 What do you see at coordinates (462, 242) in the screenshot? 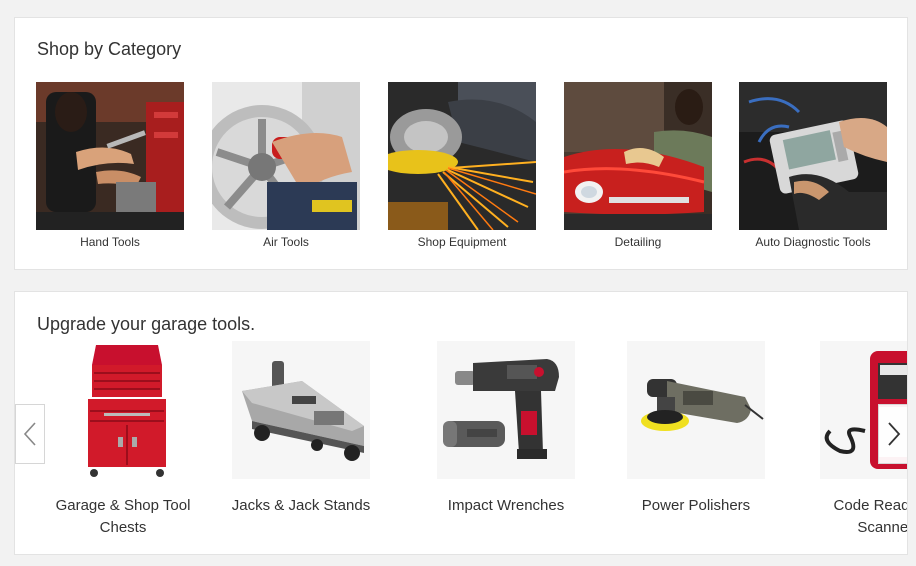
I see `category-label: Shop Equipment` at bounding box center [462, 242].